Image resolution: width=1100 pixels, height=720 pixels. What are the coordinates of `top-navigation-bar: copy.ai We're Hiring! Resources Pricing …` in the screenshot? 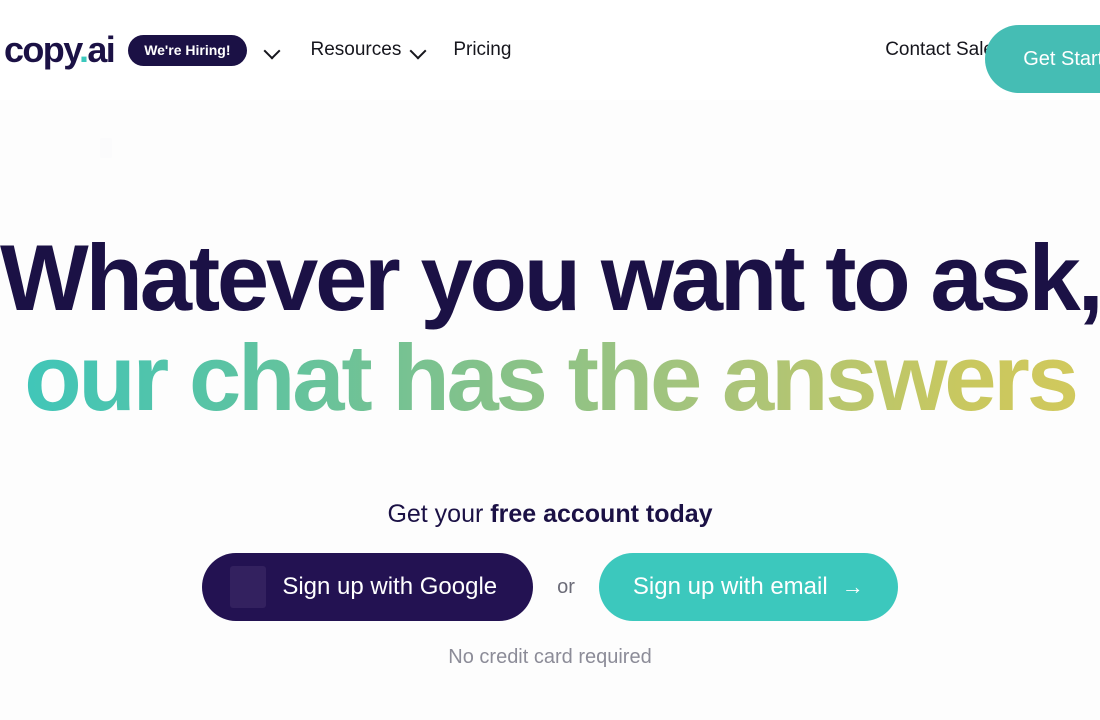 It's located at (550, 50).